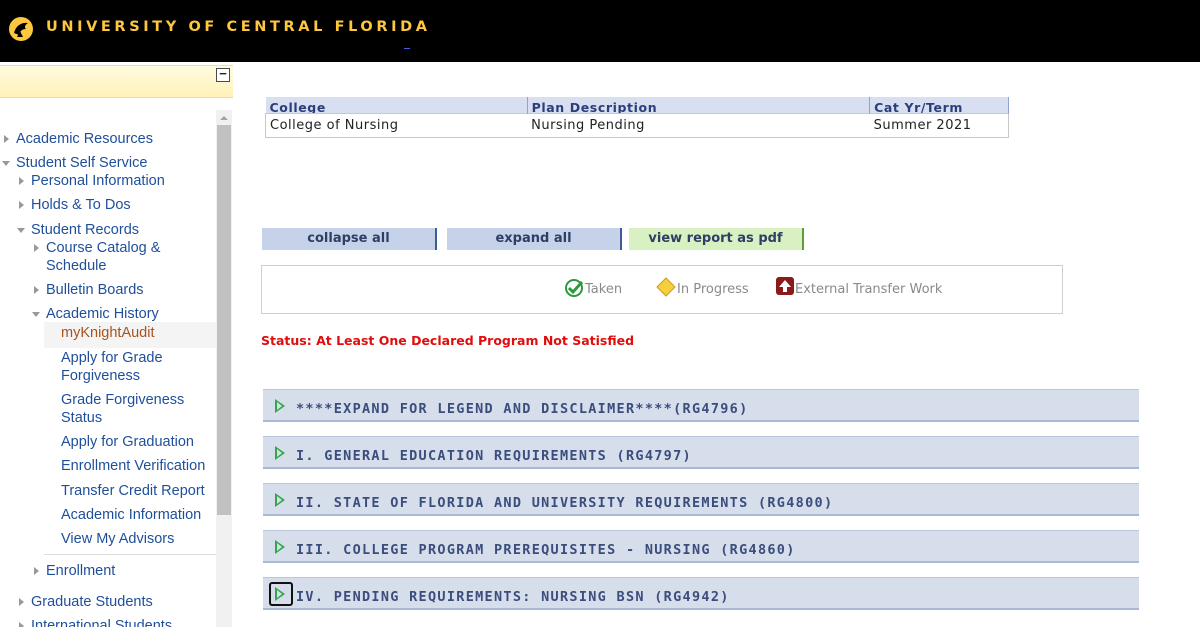 Image resolution: width=1200 pixels, height=627 pixels. Describe the element at coordinates (698, 125) in the screenshot. I see `plan-description-value: Nursing Pending` at that location.